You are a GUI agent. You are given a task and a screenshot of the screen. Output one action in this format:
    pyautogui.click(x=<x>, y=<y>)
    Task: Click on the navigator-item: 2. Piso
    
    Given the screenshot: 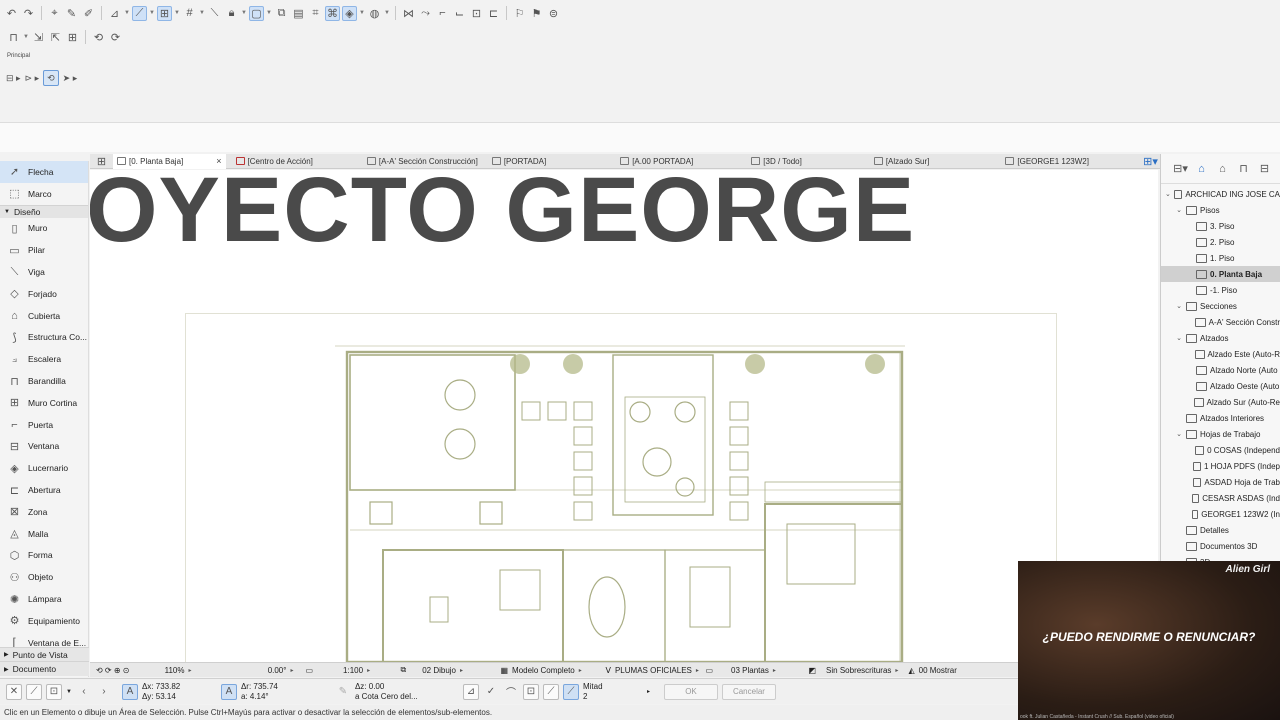 What is the action you would take?
    pyautogui.click(x=1220, y=242)
    